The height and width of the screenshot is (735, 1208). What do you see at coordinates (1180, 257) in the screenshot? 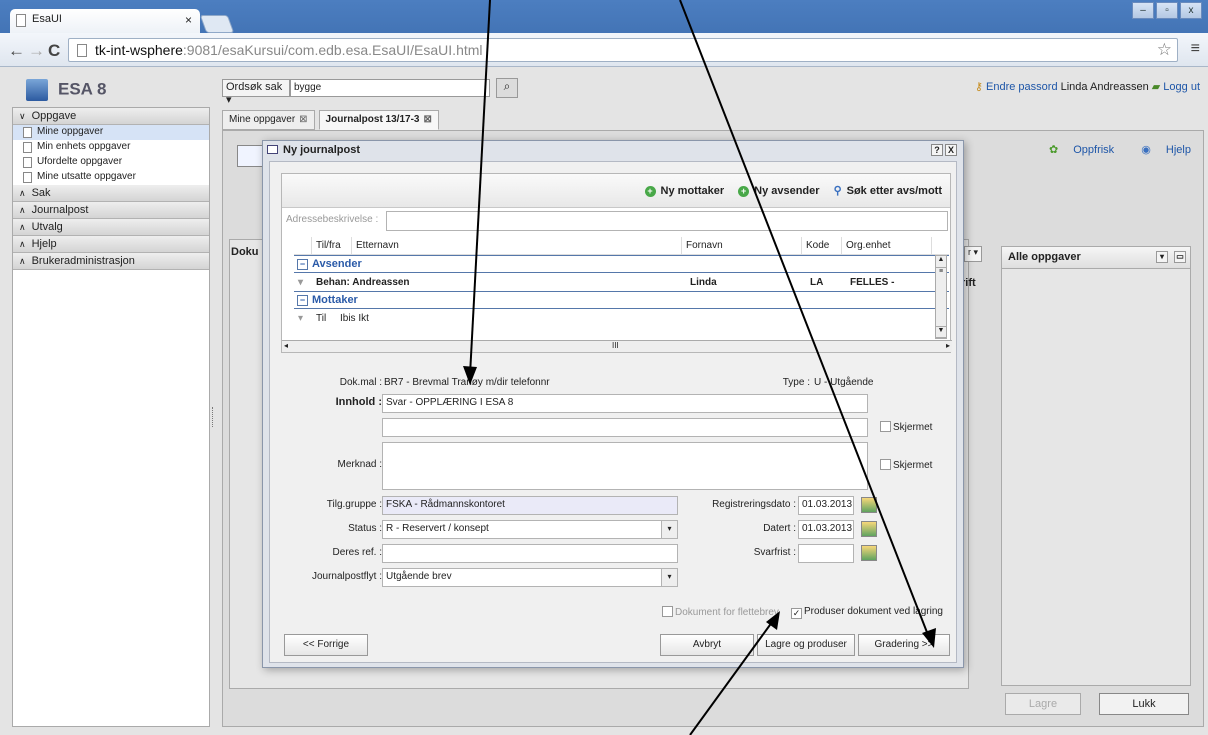
I see `maximize-icon: ▭` at bounding box center [1180, 257].